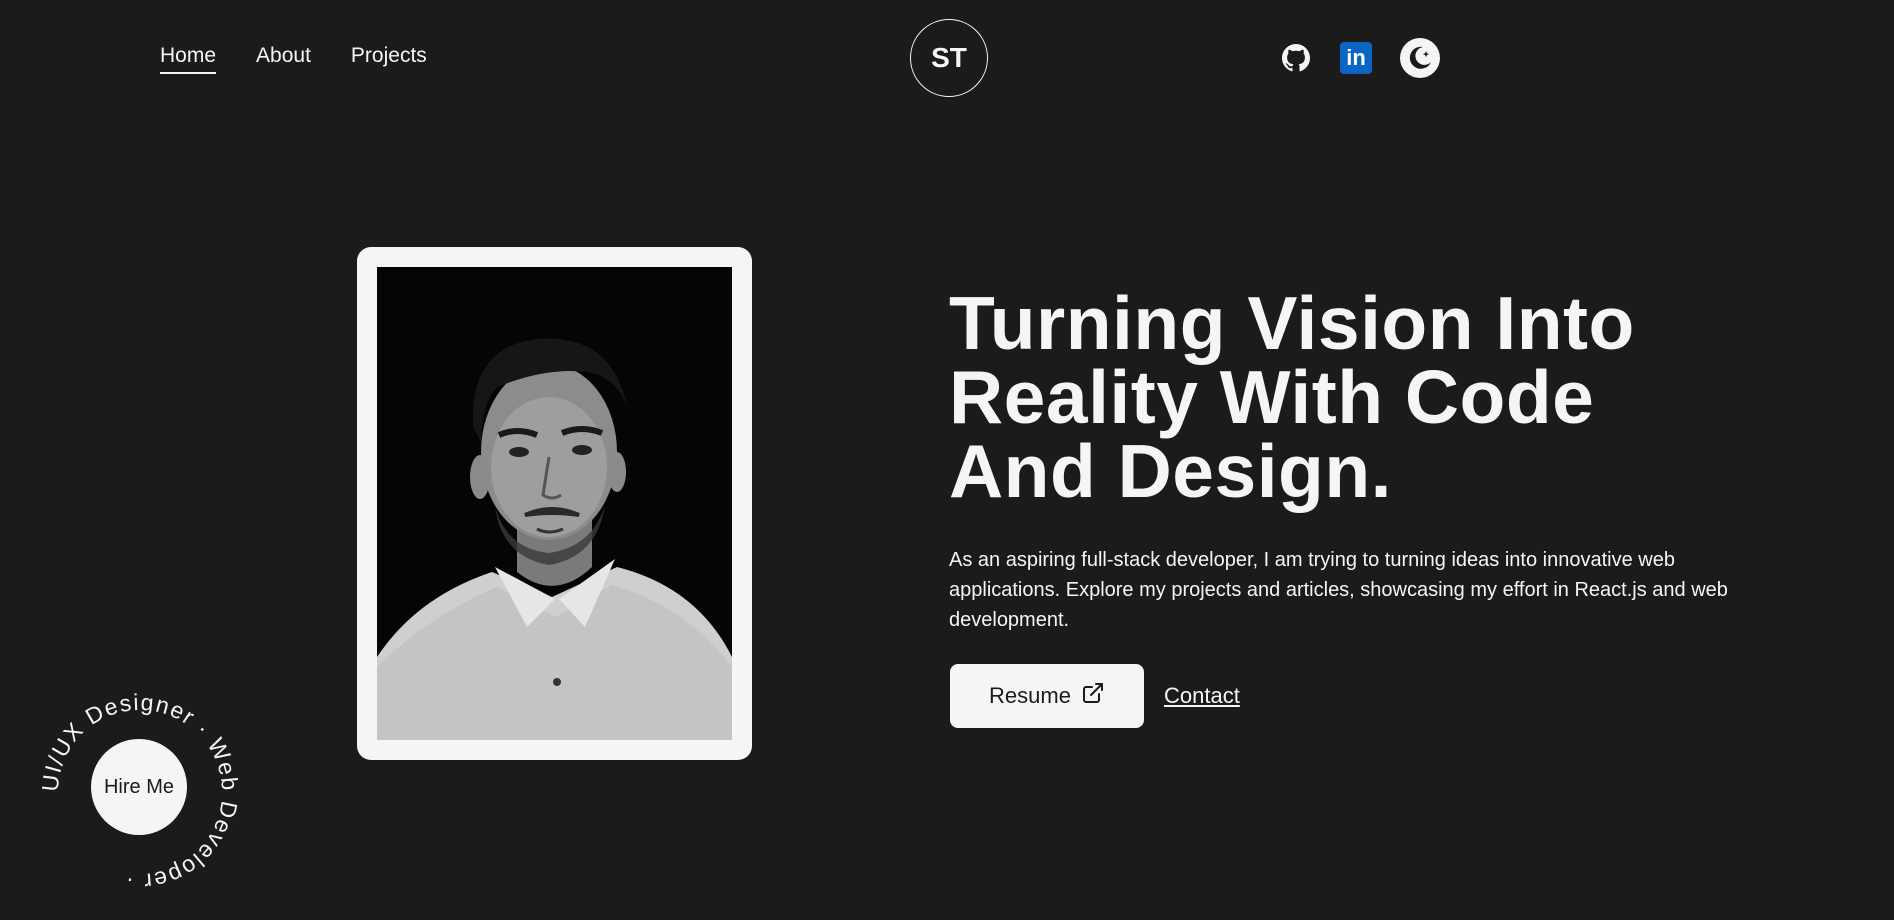  I want to click on nav-home-link: Home, so click(188, 59).